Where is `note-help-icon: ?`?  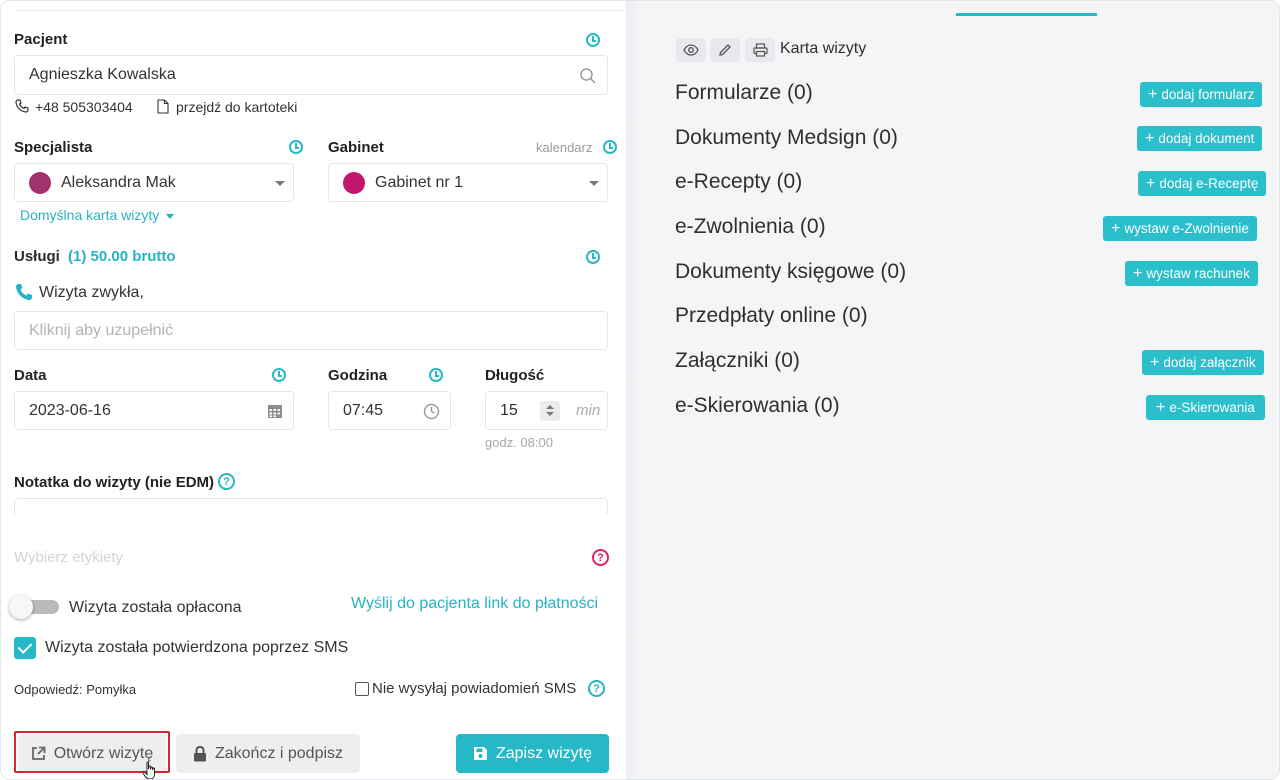
note-help-icon: ? is located at coordinates (226, 481).